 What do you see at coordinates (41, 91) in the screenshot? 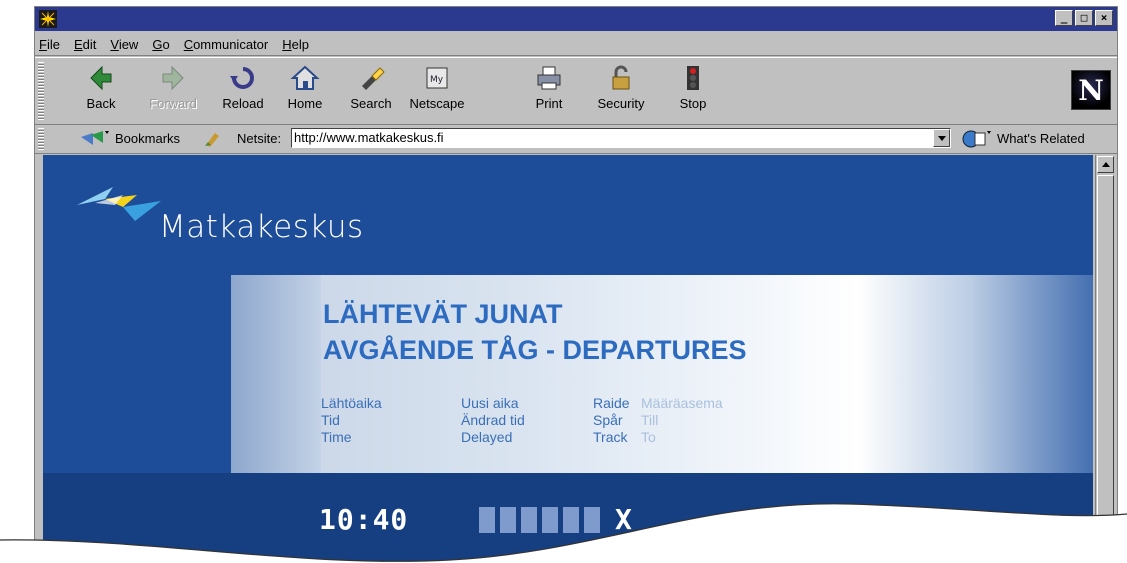
I see `toolbar-grip` at bounding box center [41, 91].